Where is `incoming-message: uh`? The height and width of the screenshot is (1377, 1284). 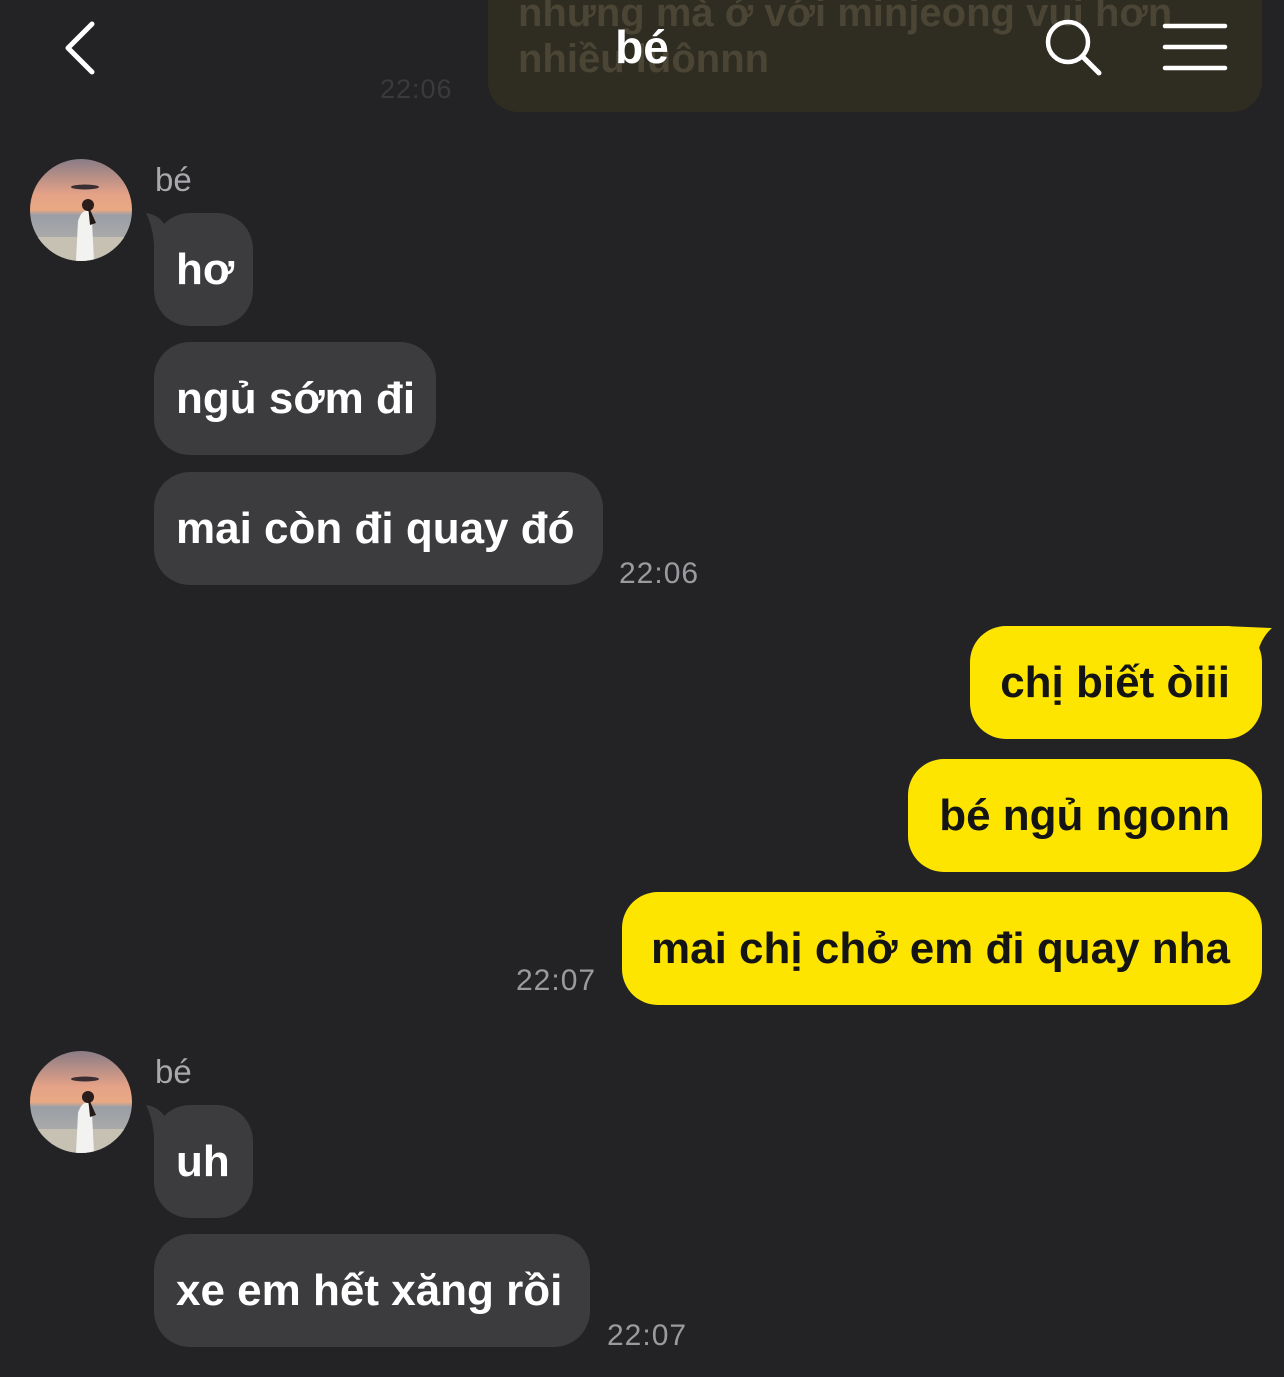 incoming-message: uh is located at coordinates (203, 1161).